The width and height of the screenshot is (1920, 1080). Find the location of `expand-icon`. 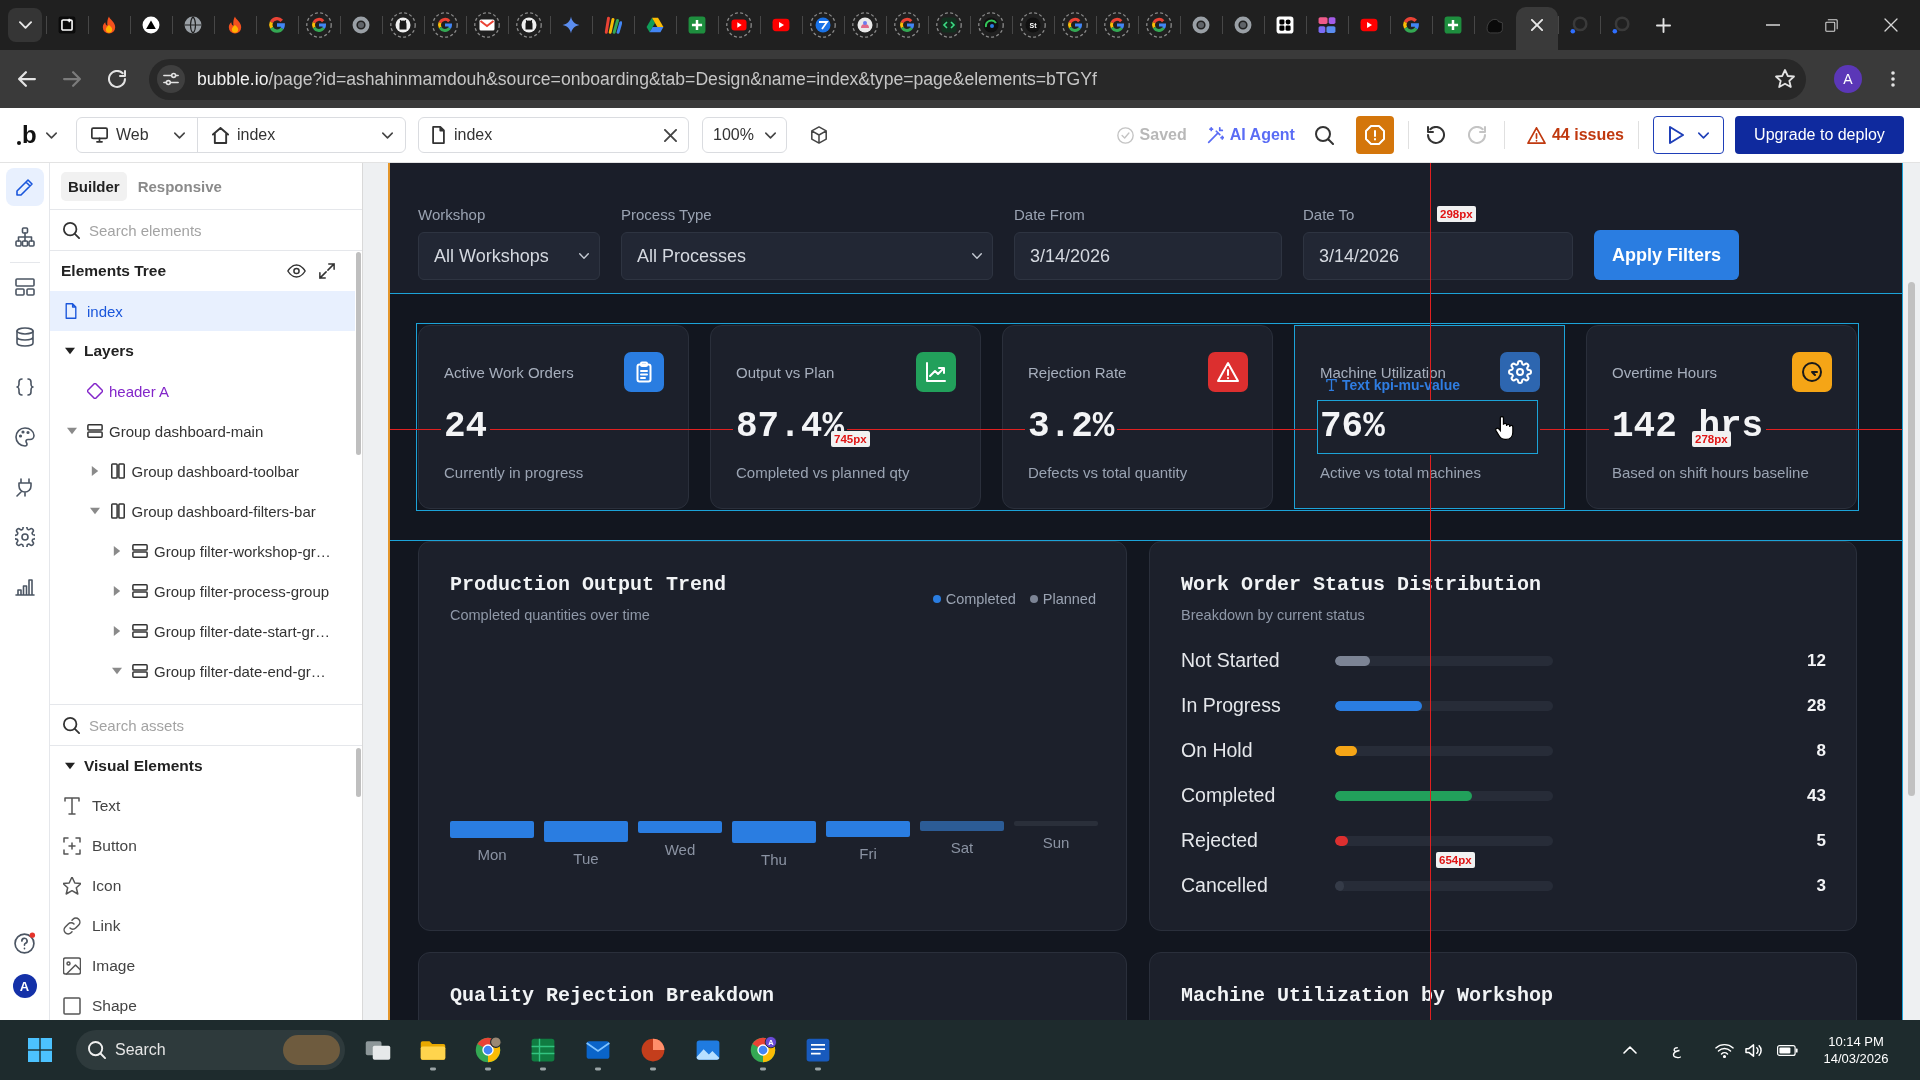

expand-icon is located at coordinates (327, 271).